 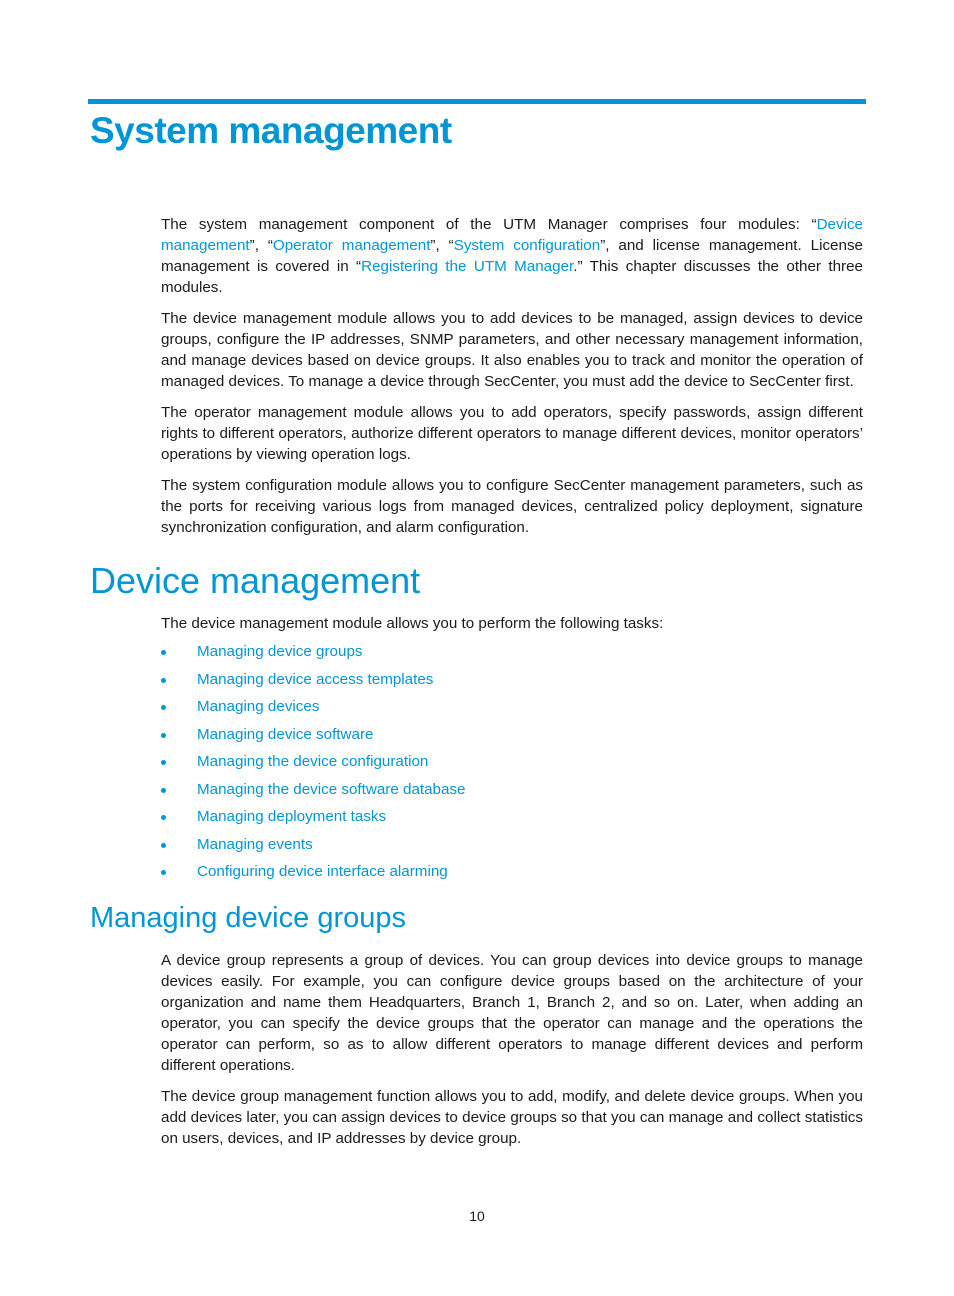 I want to click on task-list-item: Managing device access templates, so click(x=313, y=683).